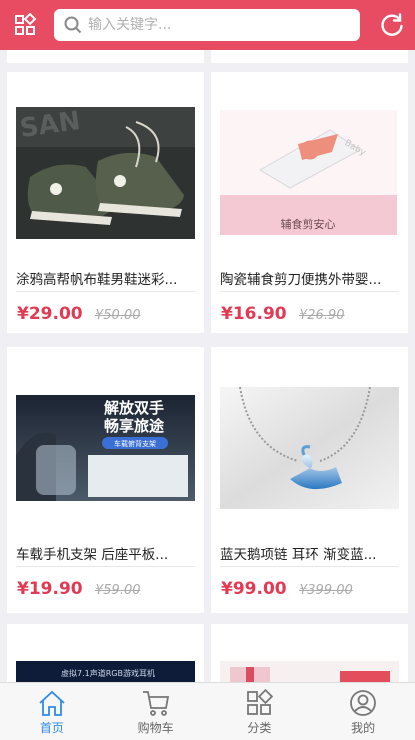 Image resolution: width=415 pixels, height=740 pixels. What do you see at coordinates (309, 671) in the screenshot?
I see `product-image-gift-box` at bounding box center [309, 671].